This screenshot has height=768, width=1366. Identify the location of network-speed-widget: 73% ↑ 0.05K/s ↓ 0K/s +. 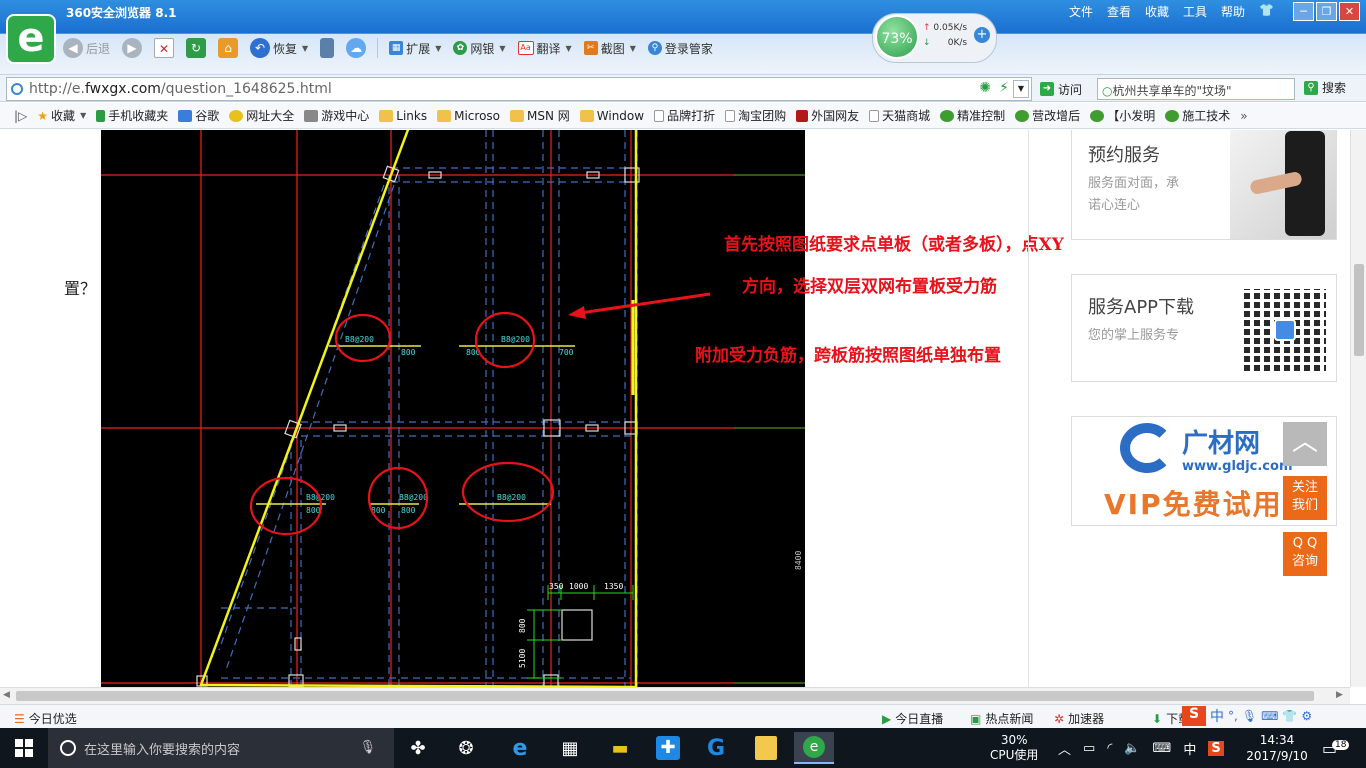
(934, 38).